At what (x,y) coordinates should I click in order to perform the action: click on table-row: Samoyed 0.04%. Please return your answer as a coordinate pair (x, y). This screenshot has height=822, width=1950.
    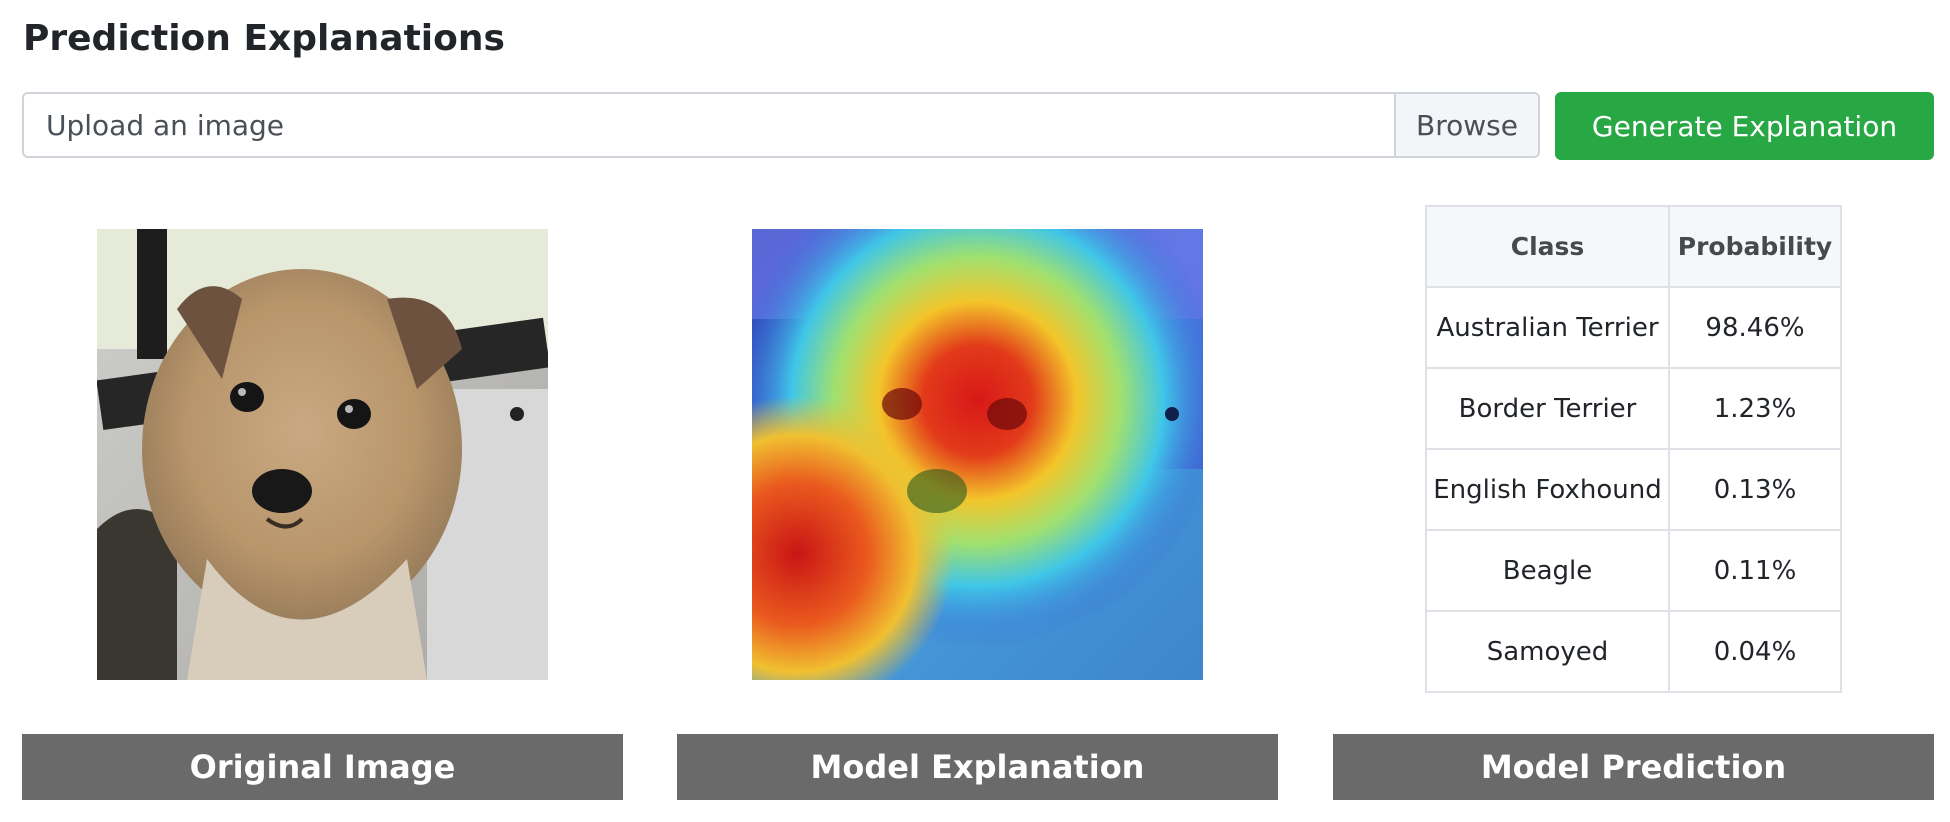
    Looking at the image, I should click on (1633, 651).